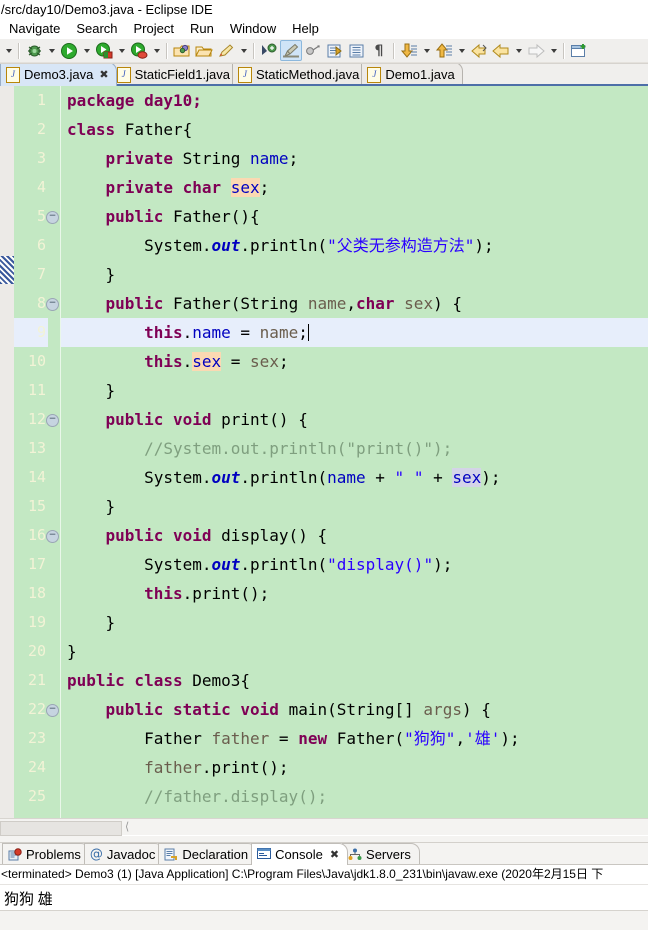 This screenshot has width=648, height=930. I want to click on scrollbar-thumb, so click(61, 828).